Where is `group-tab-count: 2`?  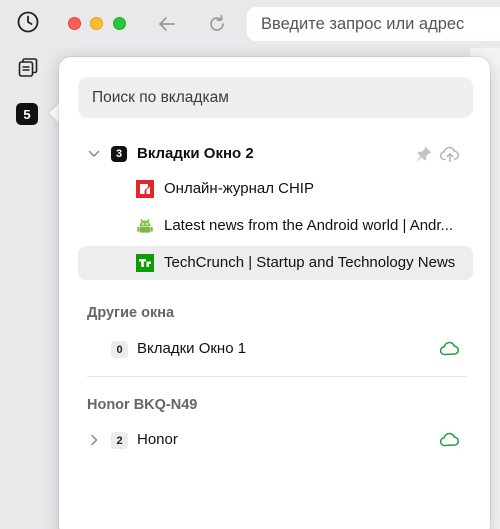 group-tab-count: 2 is located at coordinates (119, 440).